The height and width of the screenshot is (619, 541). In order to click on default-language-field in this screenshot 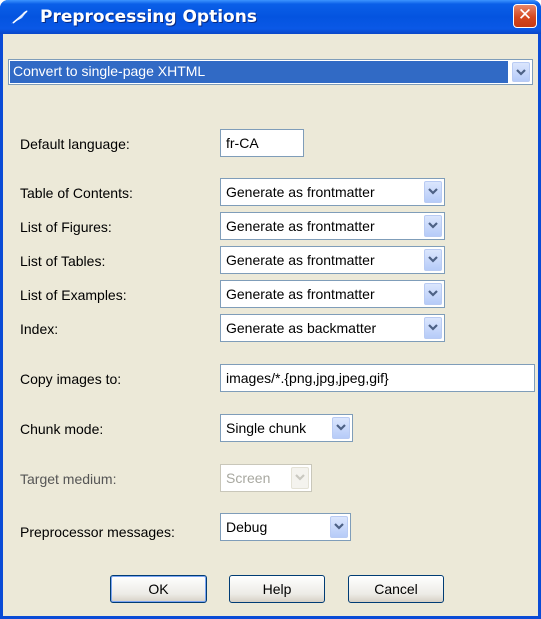, I will do `click(262, 143)`.